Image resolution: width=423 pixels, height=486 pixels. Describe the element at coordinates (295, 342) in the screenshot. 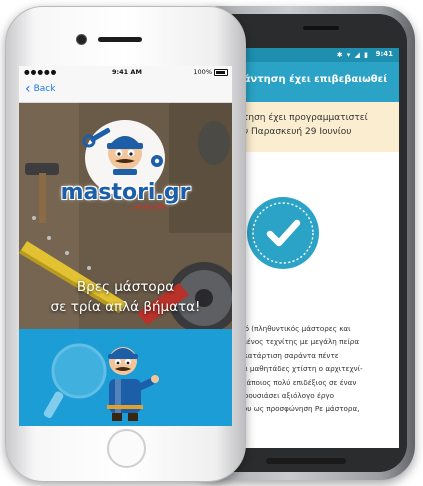

I see `description-line: κευμένος τεχνίτης με μεγάλη πείρα` at that location.